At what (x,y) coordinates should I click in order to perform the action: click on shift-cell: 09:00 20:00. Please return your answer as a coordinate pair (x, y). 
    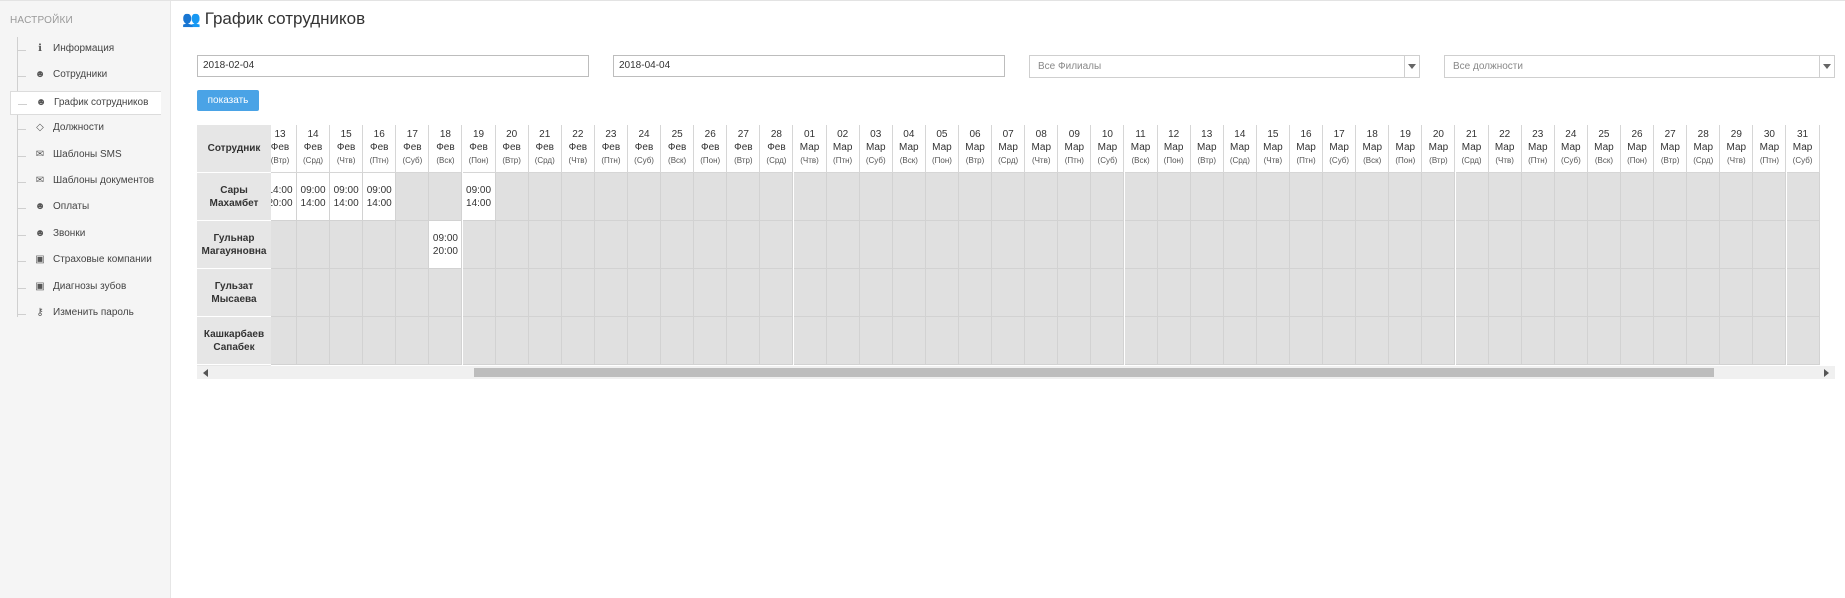
    Looking at the image, I should click on (446, 245).